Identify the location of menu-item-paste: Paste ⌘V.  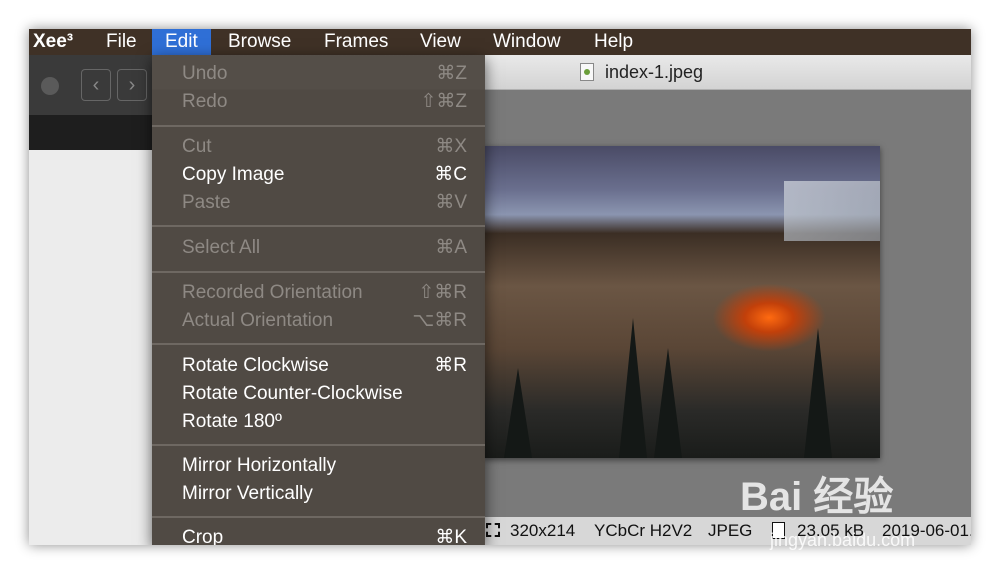
(324, 203).